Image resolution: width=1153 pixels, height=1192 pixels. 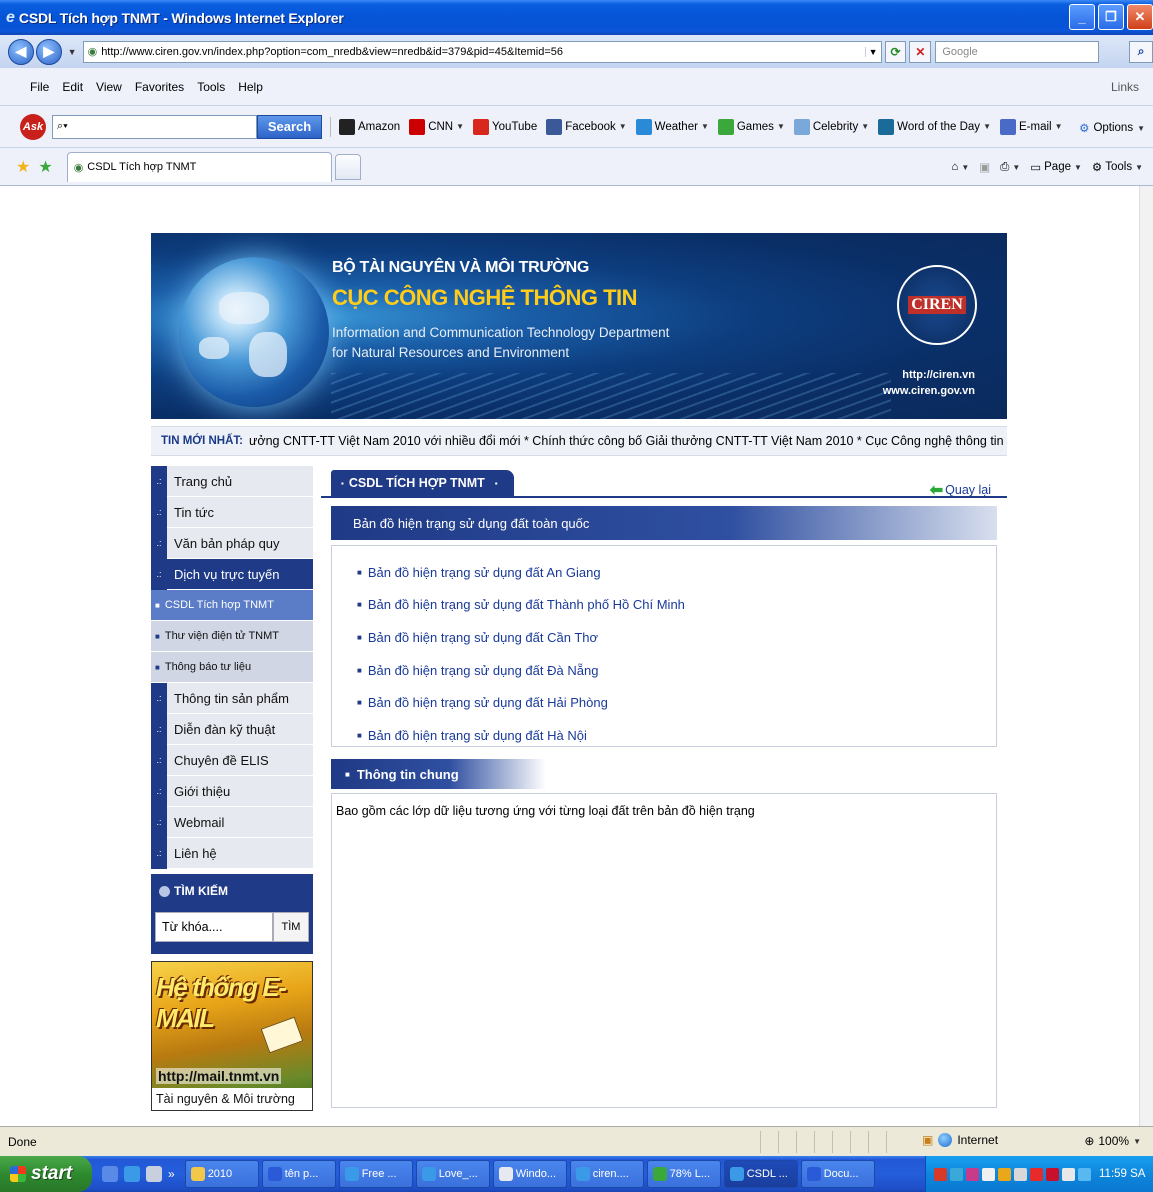 I want to click on search-go-button: ⌕, so click(x=1141, y=51).